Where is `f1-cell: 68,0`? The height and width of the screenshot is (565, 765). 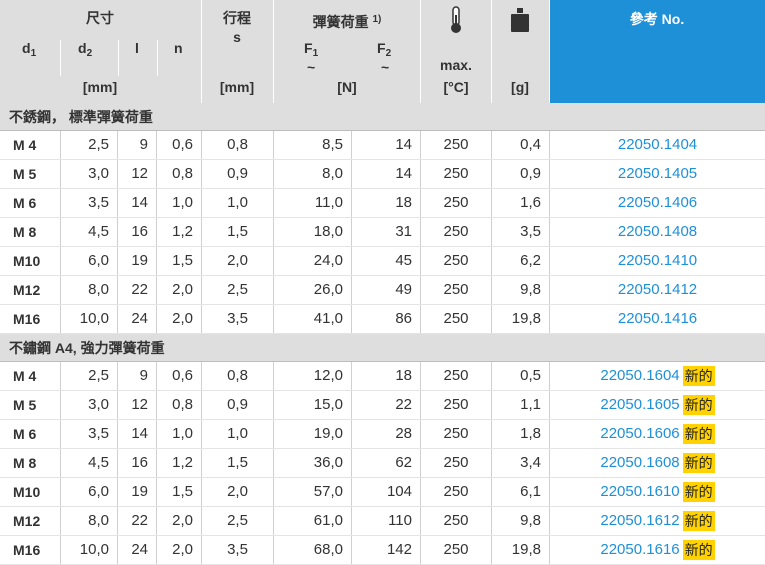 f1-cell: 68,0 is located at coordinates (313, 550).